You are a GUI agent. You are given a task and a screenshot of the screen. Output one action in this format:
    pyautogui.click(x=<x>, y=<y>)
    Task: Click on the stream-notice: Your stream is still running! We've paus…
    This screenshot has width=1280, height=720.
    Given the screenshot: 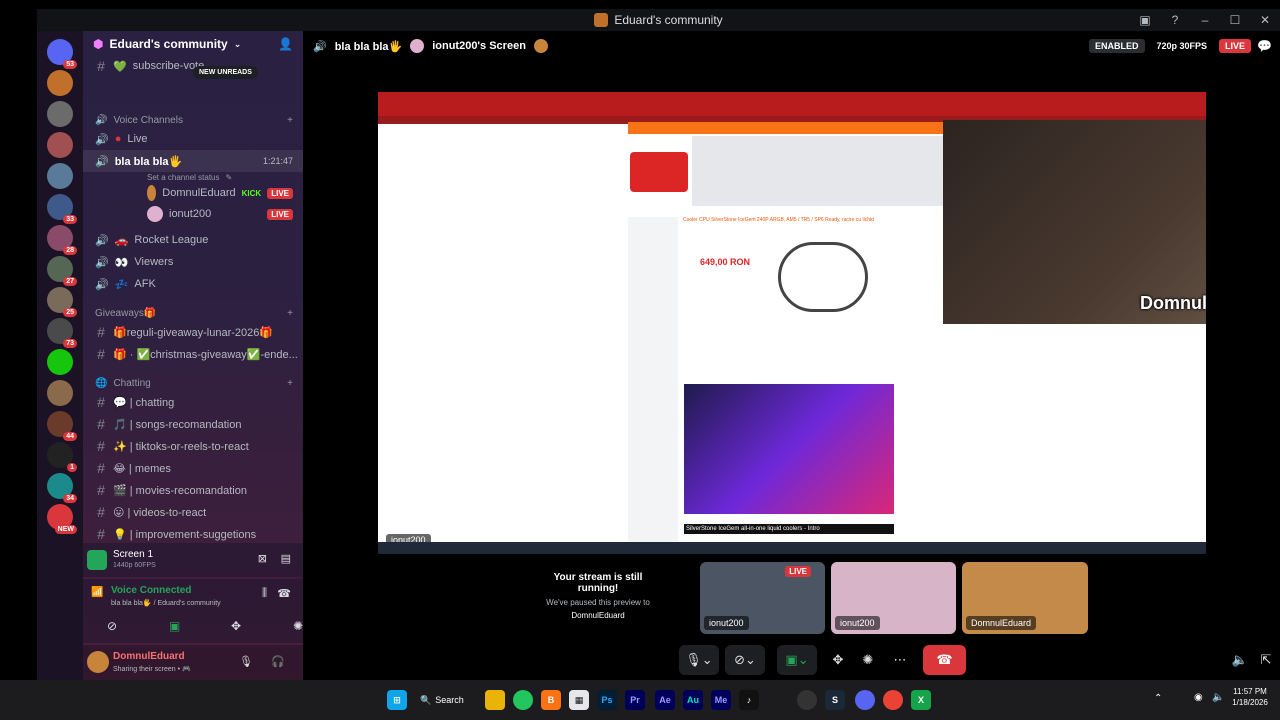 What is the action you would take?
    pyautogui.click(x=598, y=596)
    